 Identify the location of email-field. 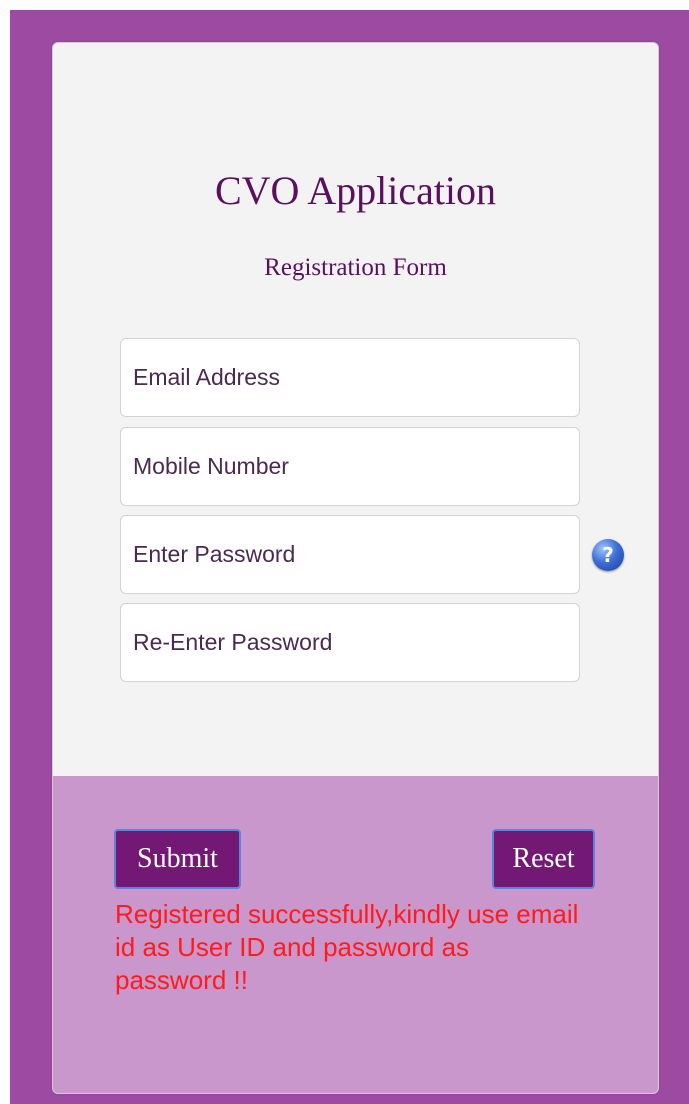
(350, 377).